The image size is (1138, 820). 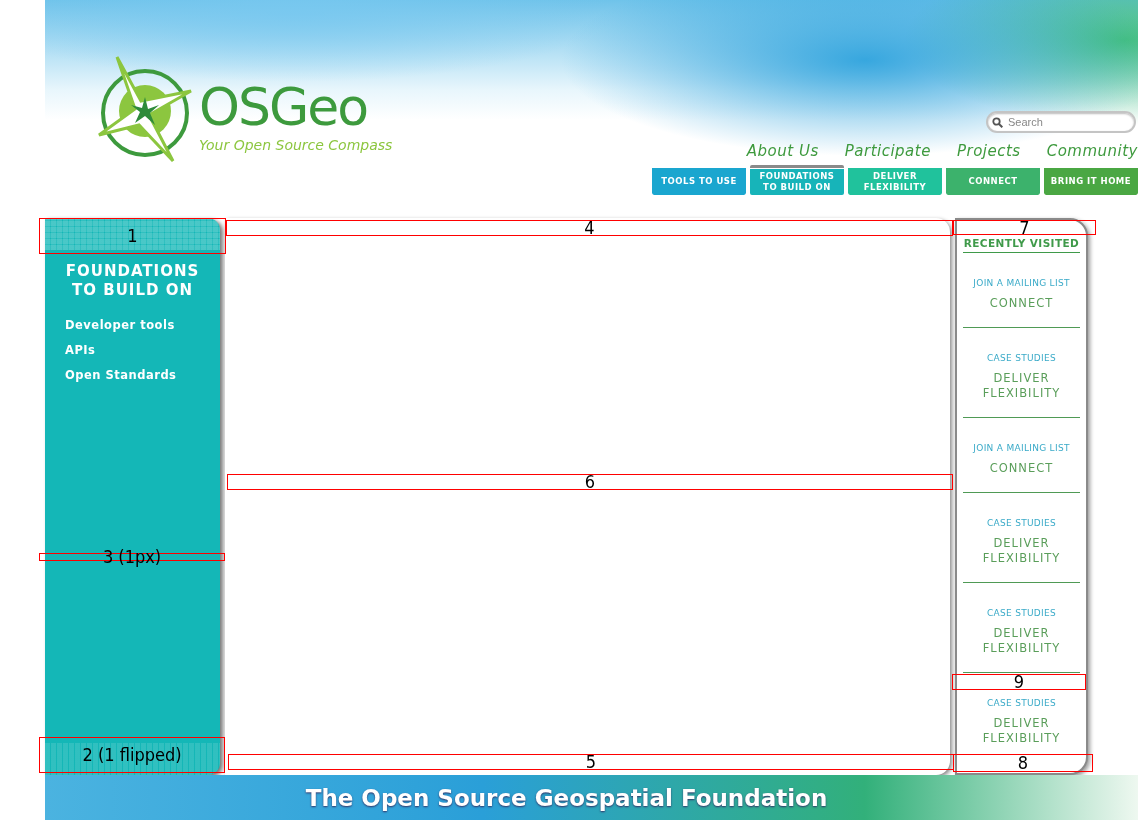 I want to click on logo-wordmark: OSGeo, so click(x=284, y=107).